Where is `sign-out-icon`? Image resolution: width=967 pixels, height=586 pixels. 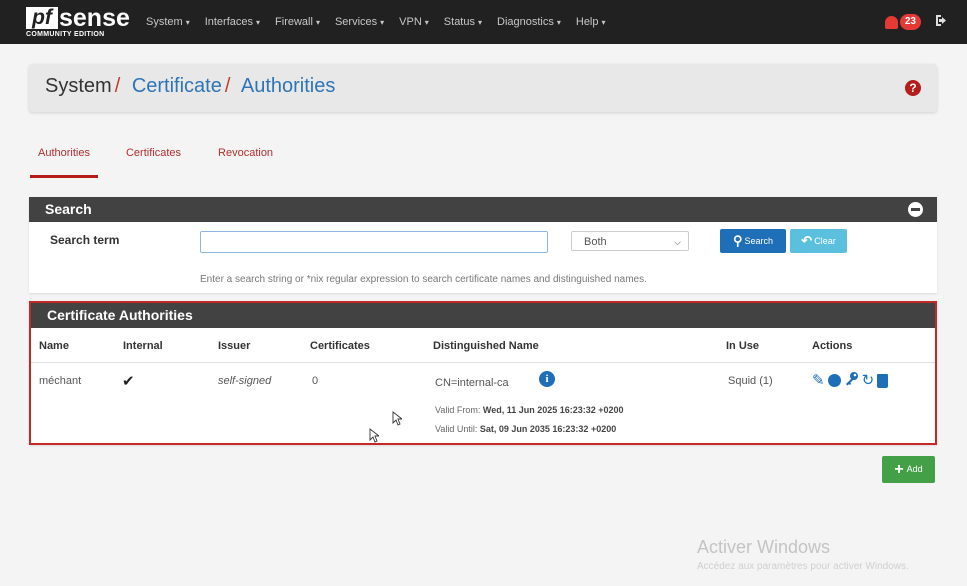
sign-out-icon is located at coordinates (942, 22).